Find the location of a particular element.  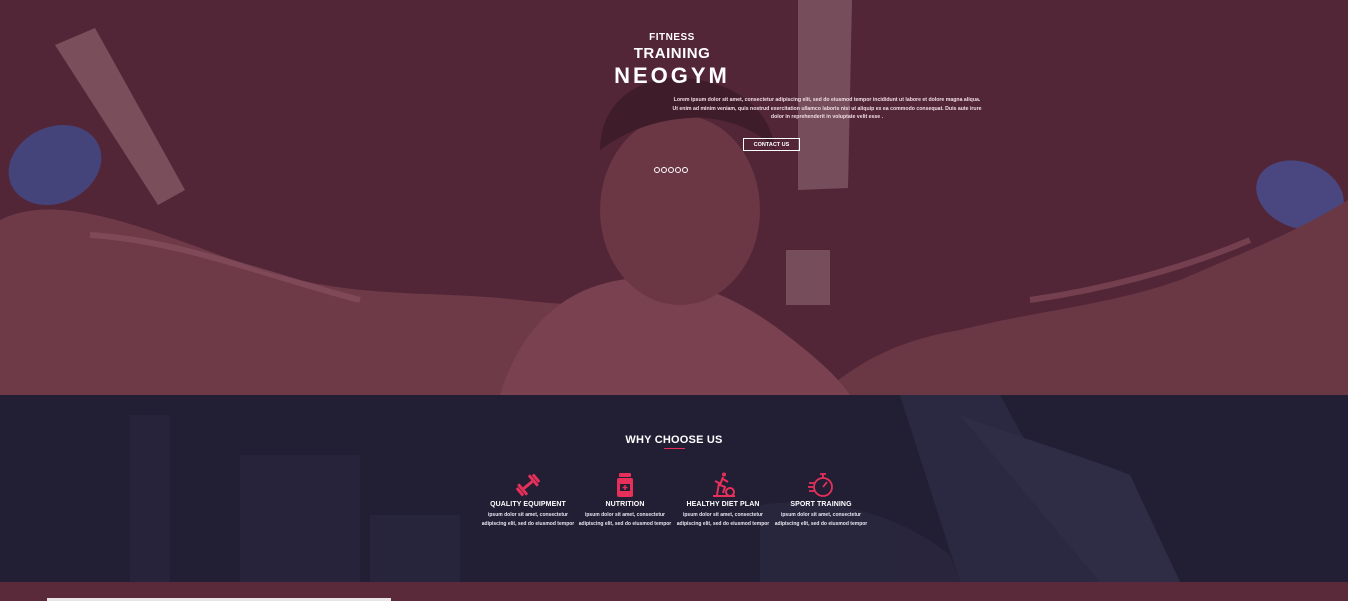

slider-pagination is located at coordinates (671, 171).